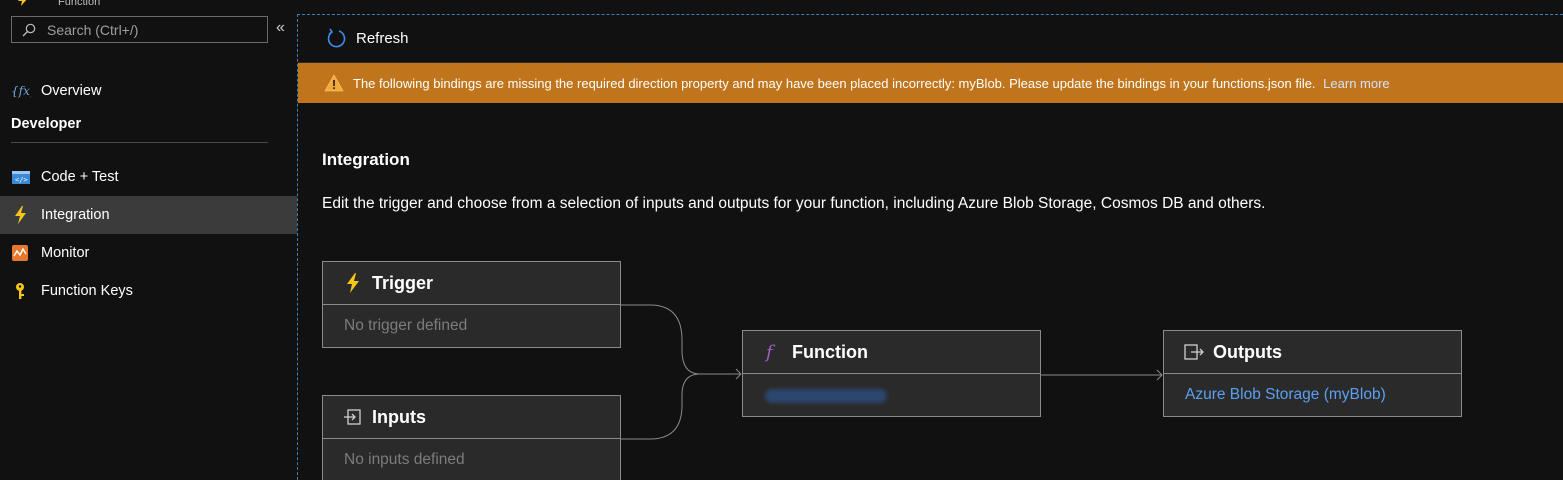 The width and height of the screenshot is (1563, 480). I want to click on input-arrow-icon, so click(352, 417).